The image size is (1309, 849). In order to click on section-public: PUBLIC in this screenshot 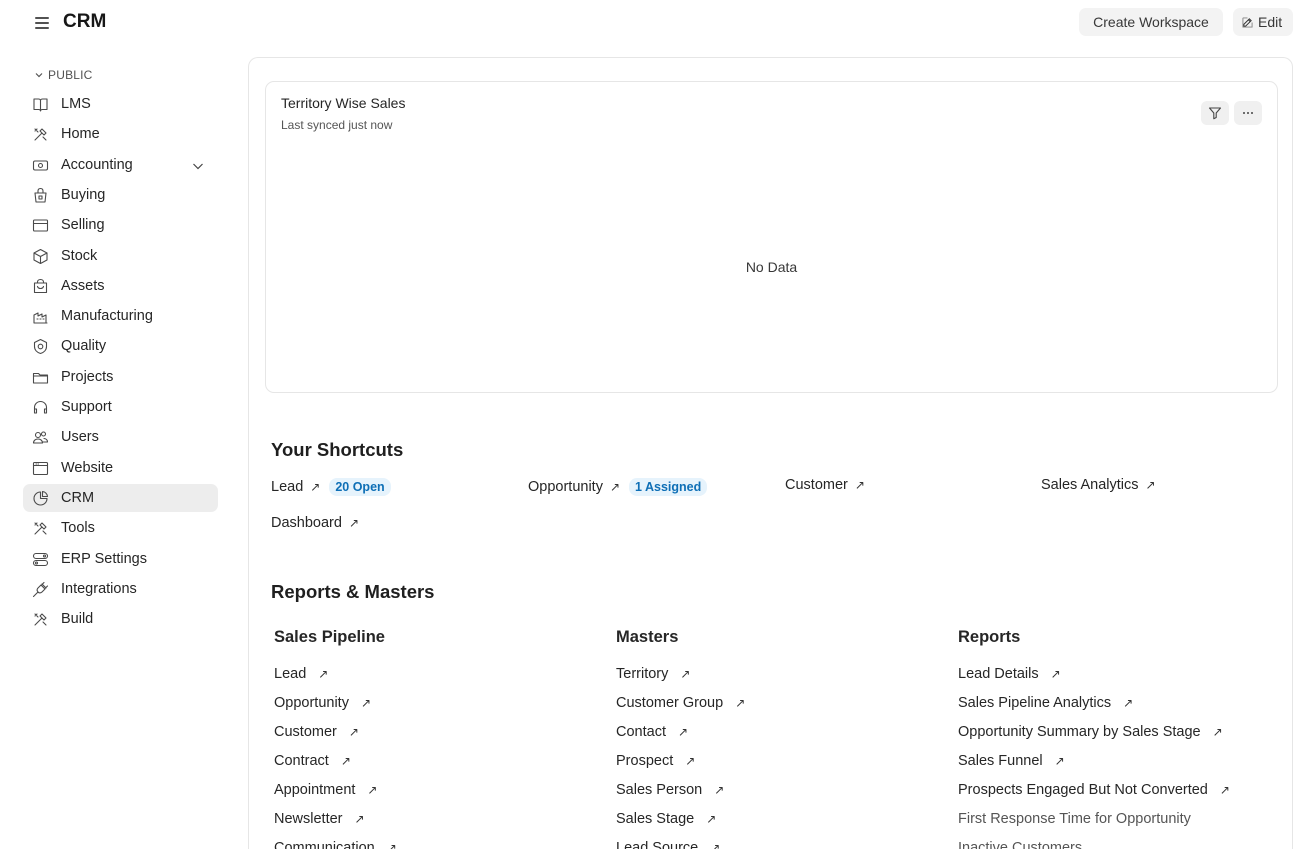, I will do `click(63, 75)`.